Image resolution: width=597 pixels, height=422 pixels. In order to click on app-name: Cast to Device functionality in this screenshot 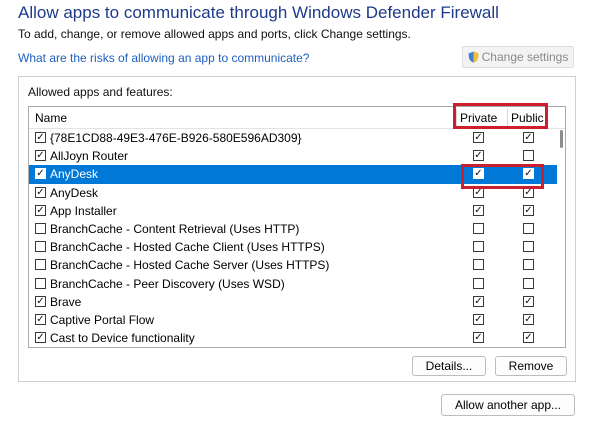, I will do `click(122, 338)`.